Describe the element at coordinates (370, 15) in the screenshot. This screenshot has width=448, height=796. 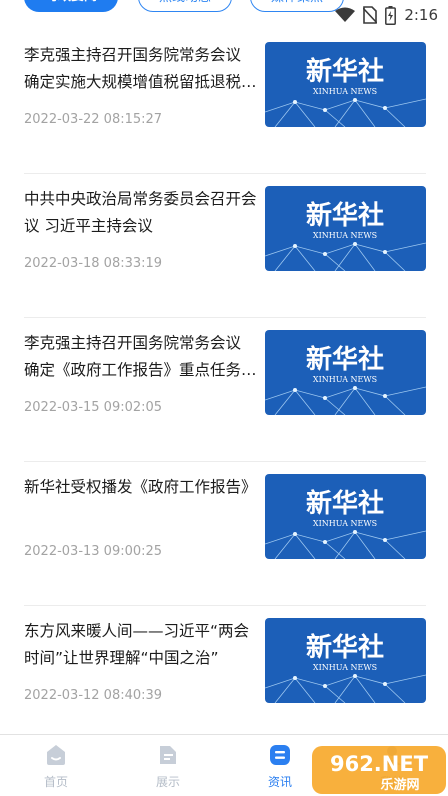
I see `no-sim-icon` at that location.